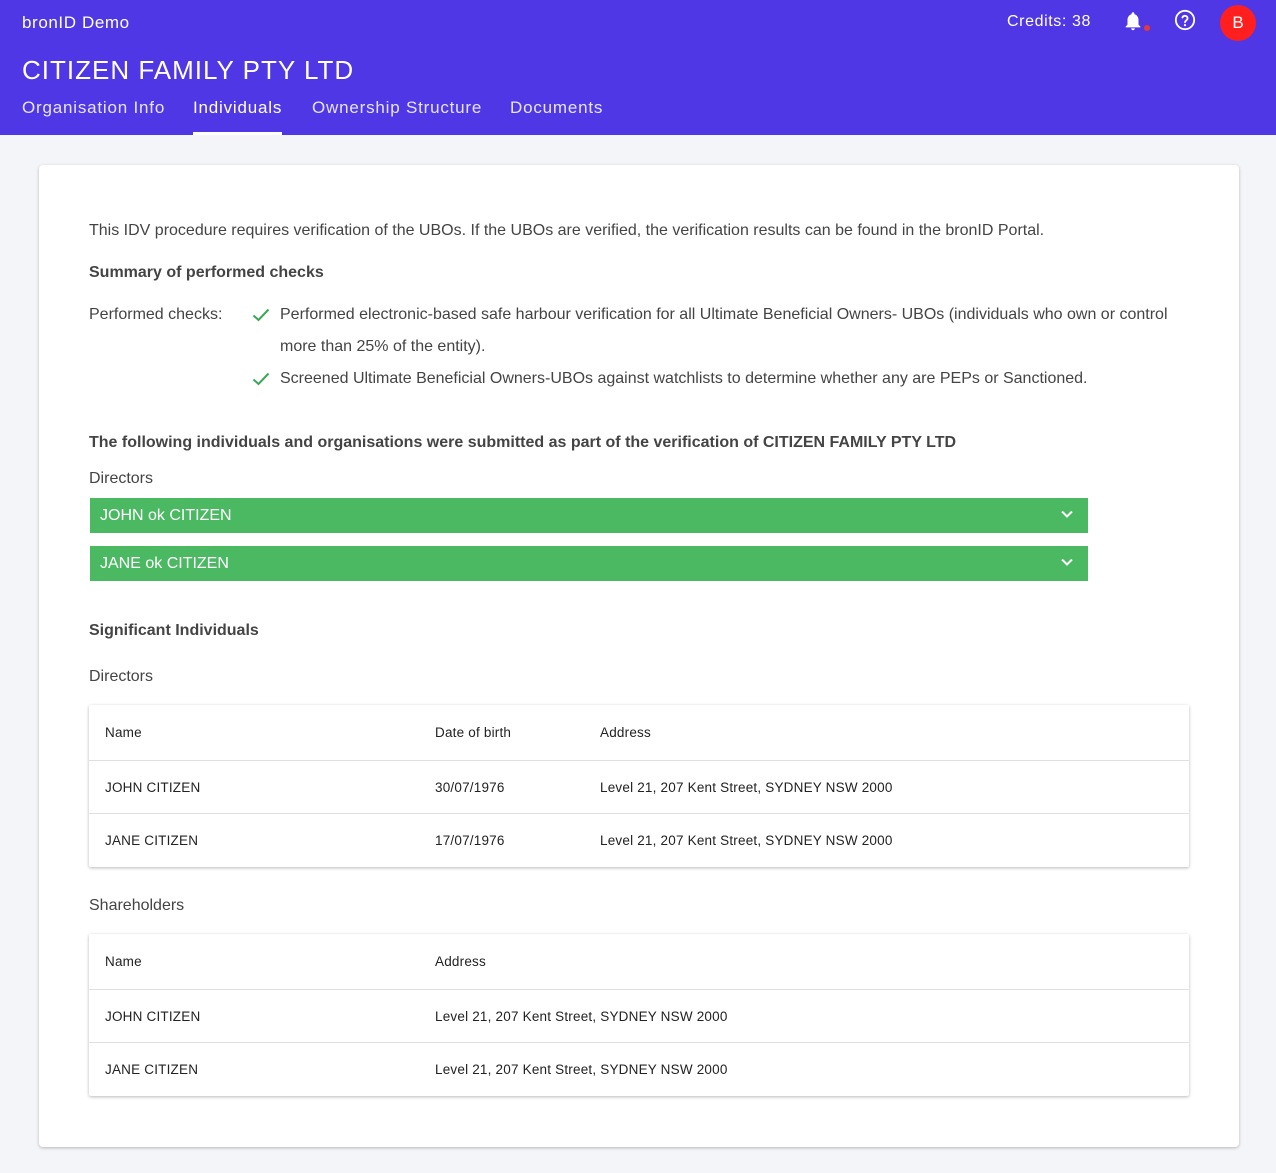 This screenshot has height=1173, width=1276. I want to click on page-title: CITIZEN FAMILY PTY LTD, so click(188, 70).